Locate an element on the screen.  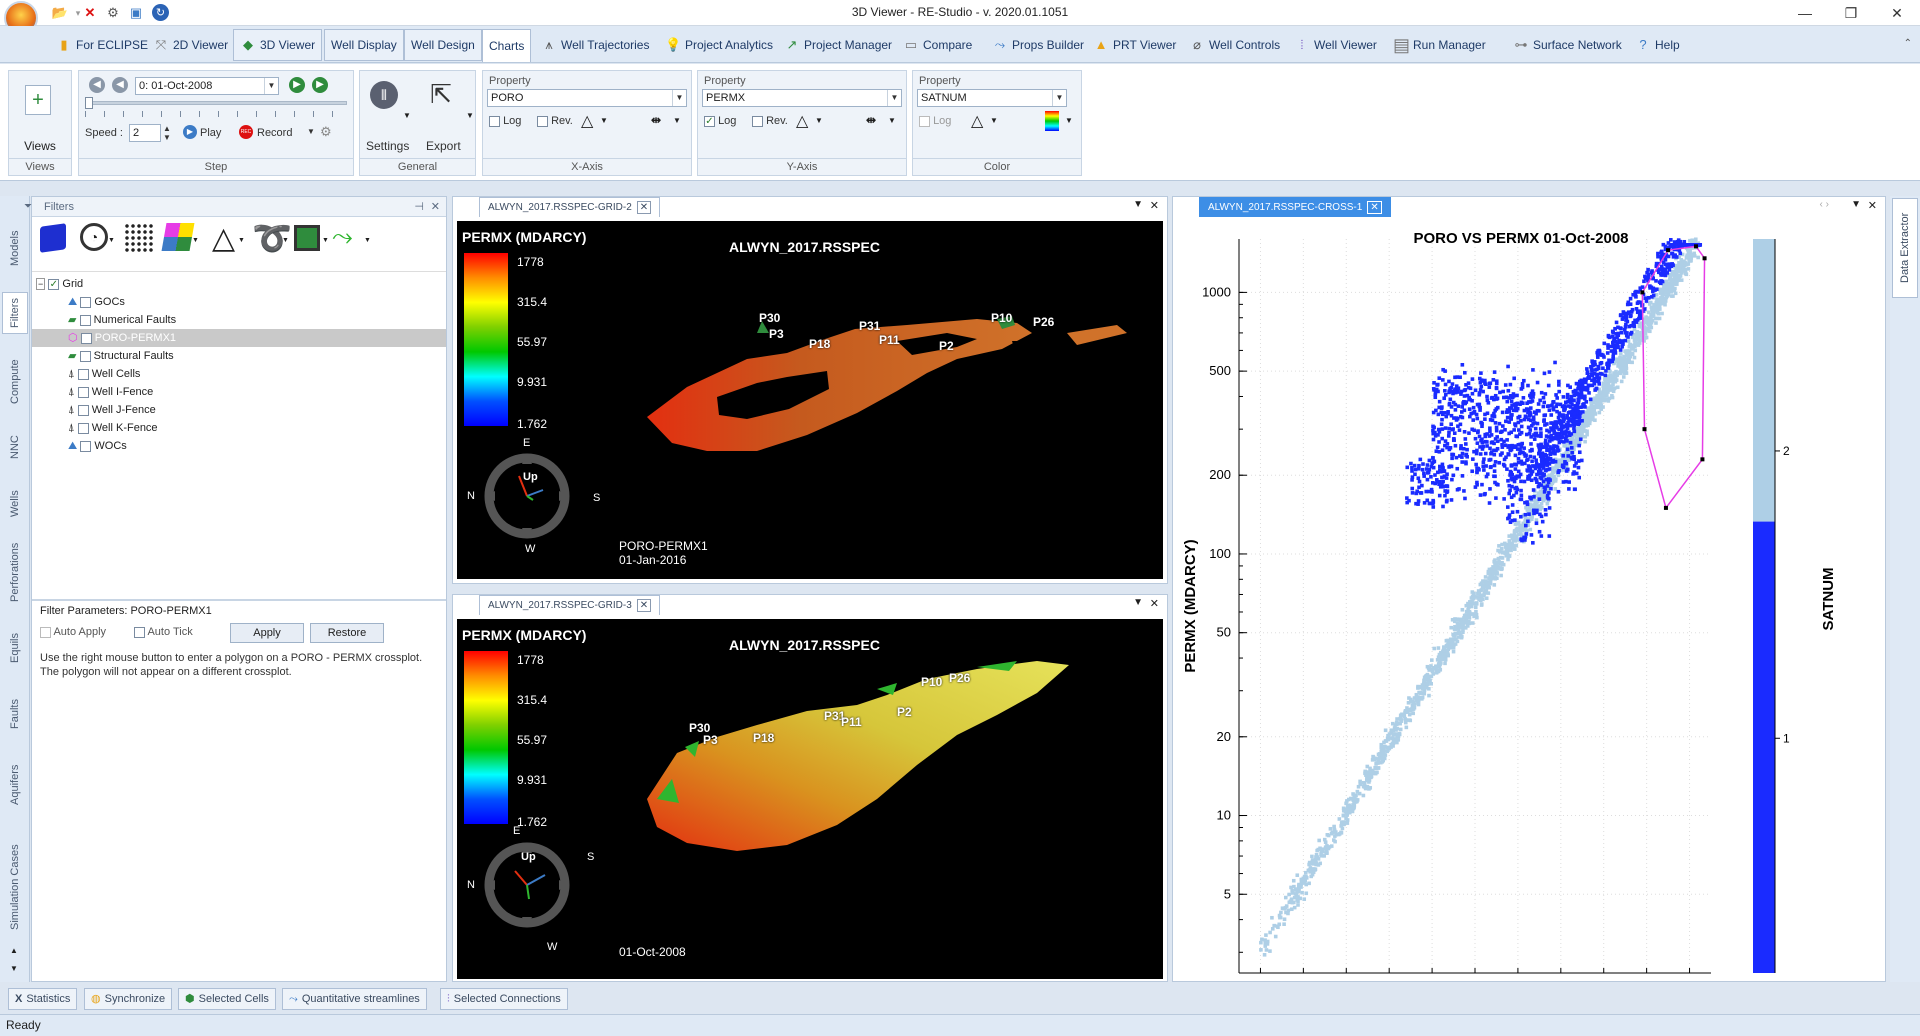
well-label-p18: P18 is located at coordinates (763, 738).